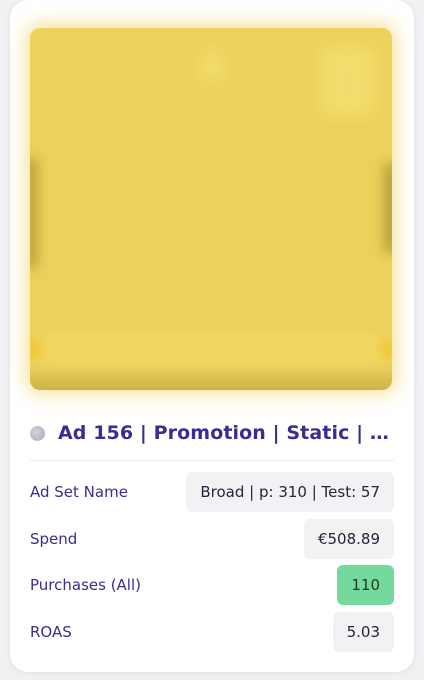 The height and width of the screenshot is (680, 424). What do you see at coordinates (212, 539) in the screenshot?
I see `metric-row-spend: Spend €508.89` at bounding box center [212, 539].